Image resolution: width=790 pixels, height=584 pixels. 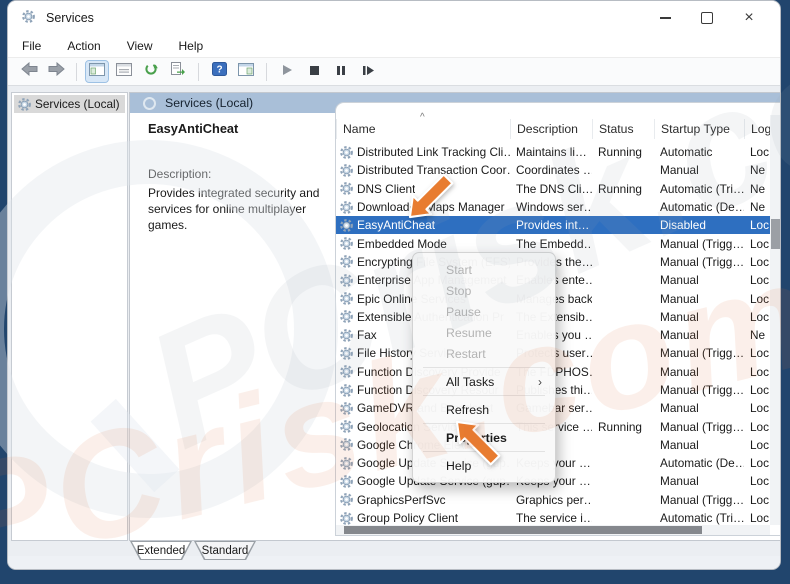 I want to click on console-tree-icon, so click(x=97, y=71).